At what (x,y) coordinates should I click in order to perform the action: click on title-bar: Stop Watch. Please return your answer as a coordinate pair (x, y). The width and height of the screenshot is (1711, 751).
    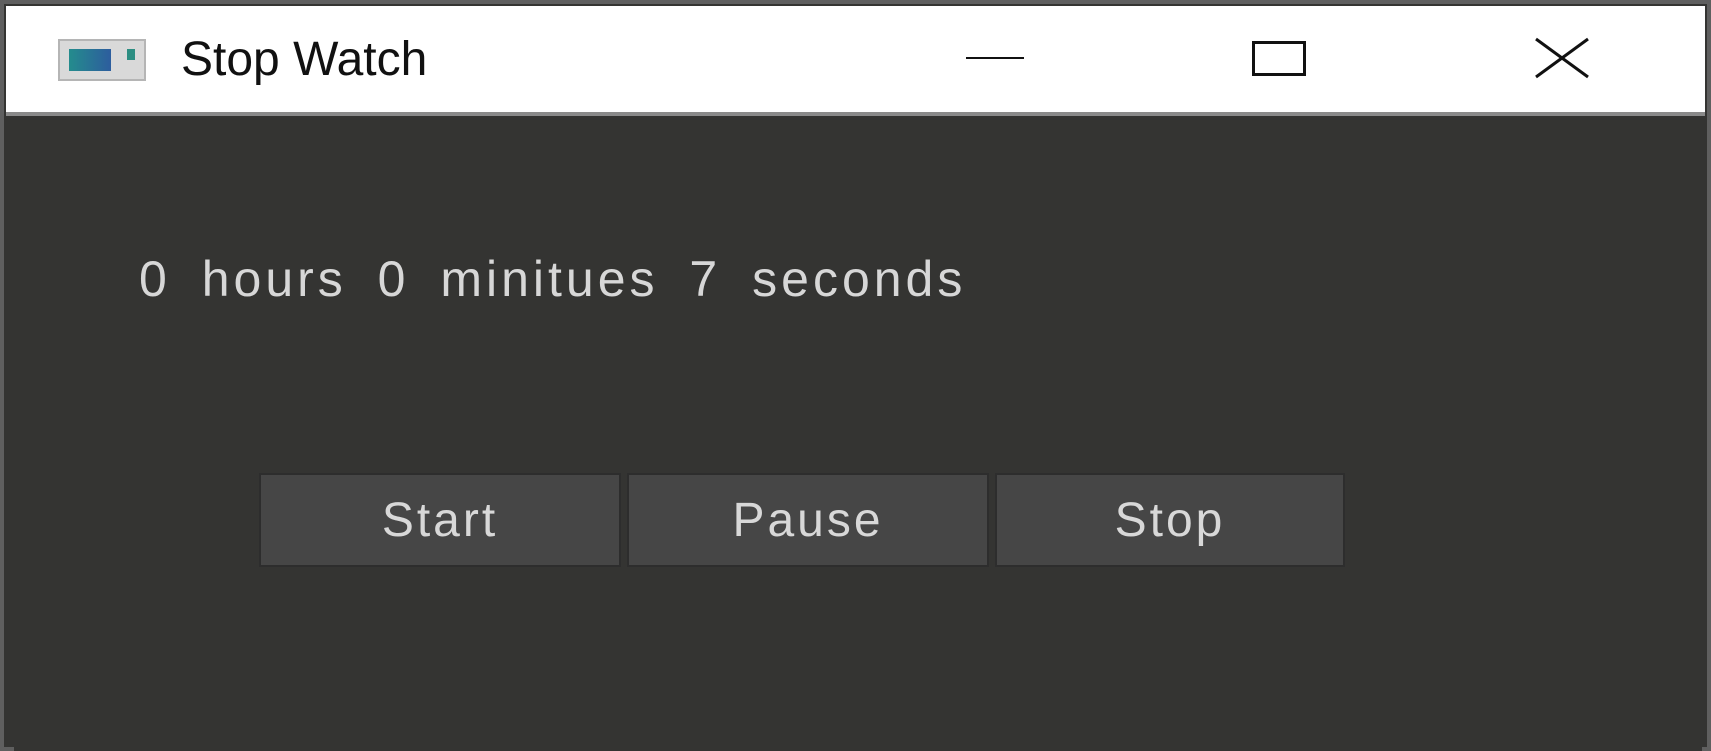
    Looking at the image, I should click on (855, 61).